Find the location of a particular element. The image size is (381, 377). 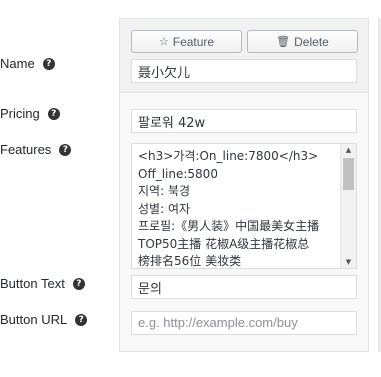

triangle-up-icon: ▲ is located at coordinates (348, 150).